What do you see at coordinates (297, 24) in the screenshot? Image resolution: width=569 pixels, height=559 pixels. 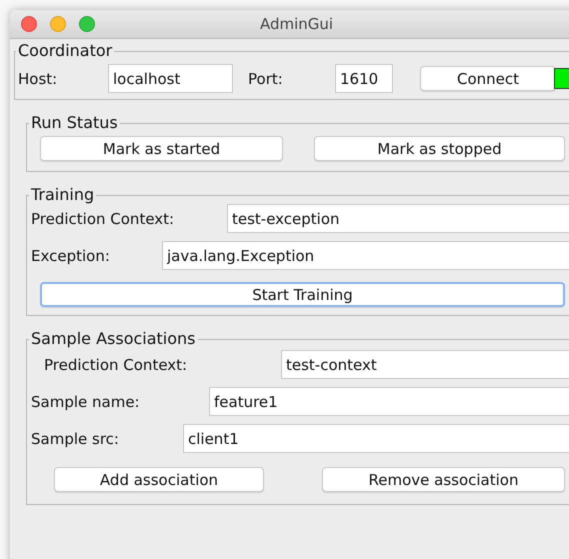 I see `window-title: AdminGui` at bounding box center [297, 24].